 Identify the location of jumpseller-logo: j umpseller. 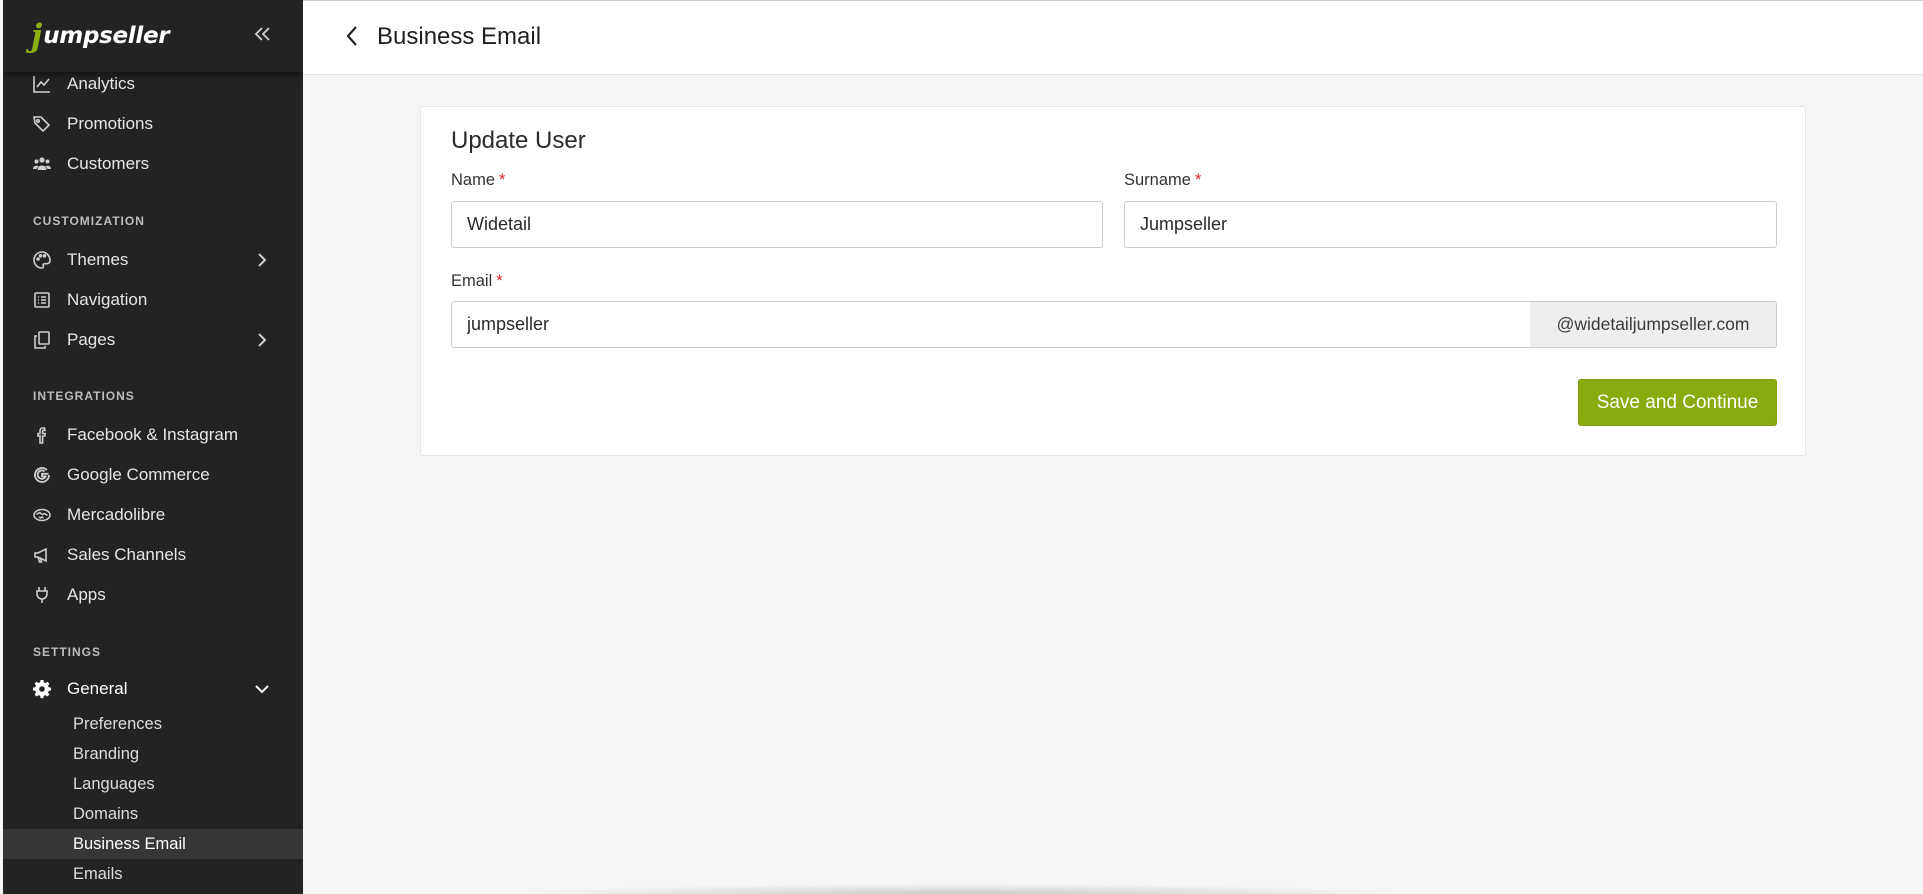
(100, 35).